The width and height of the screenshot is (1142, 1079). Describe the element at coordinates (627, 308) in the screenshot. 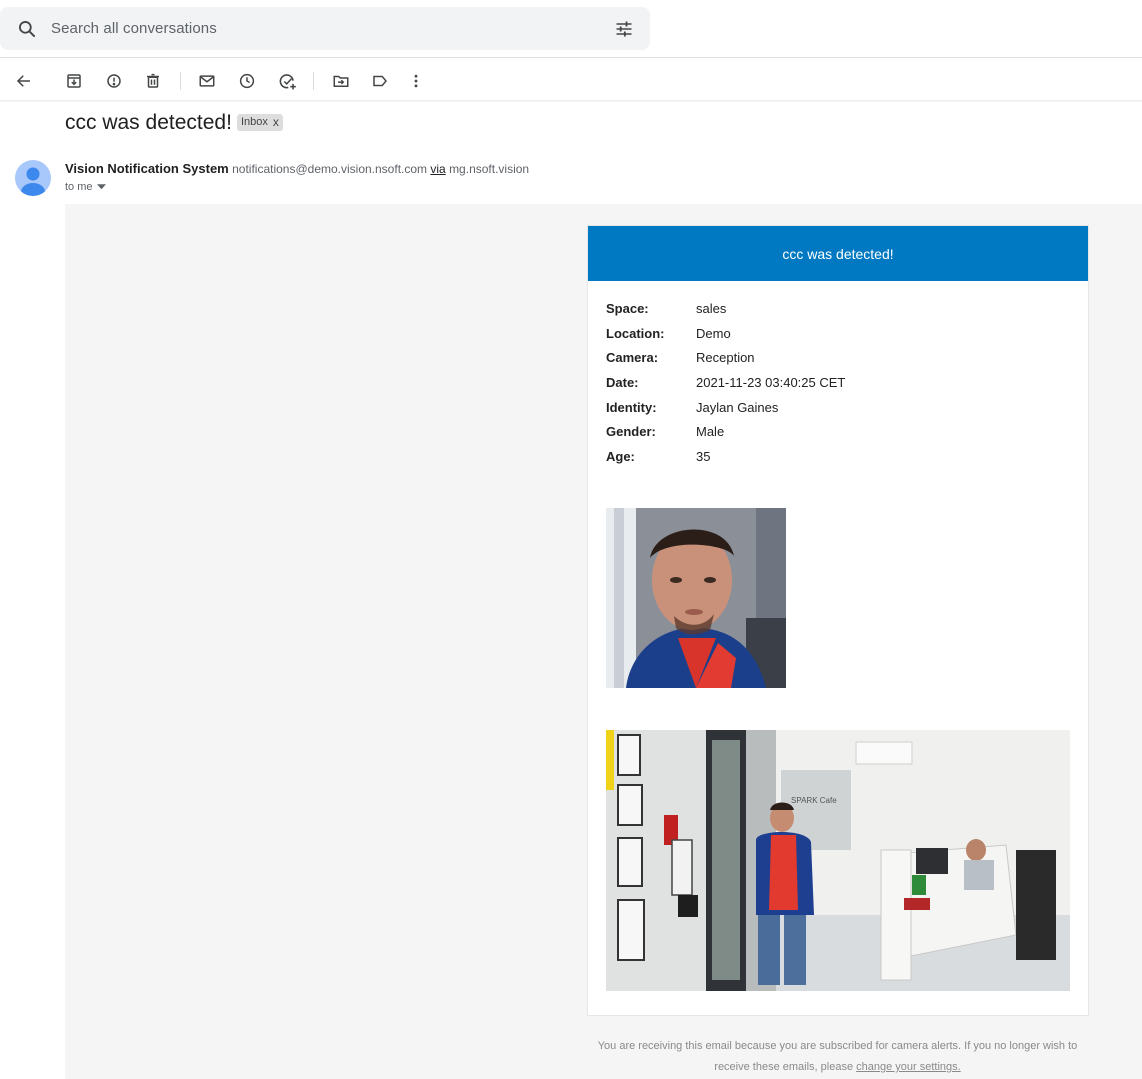

I see `detail-key: Space:` at that location.